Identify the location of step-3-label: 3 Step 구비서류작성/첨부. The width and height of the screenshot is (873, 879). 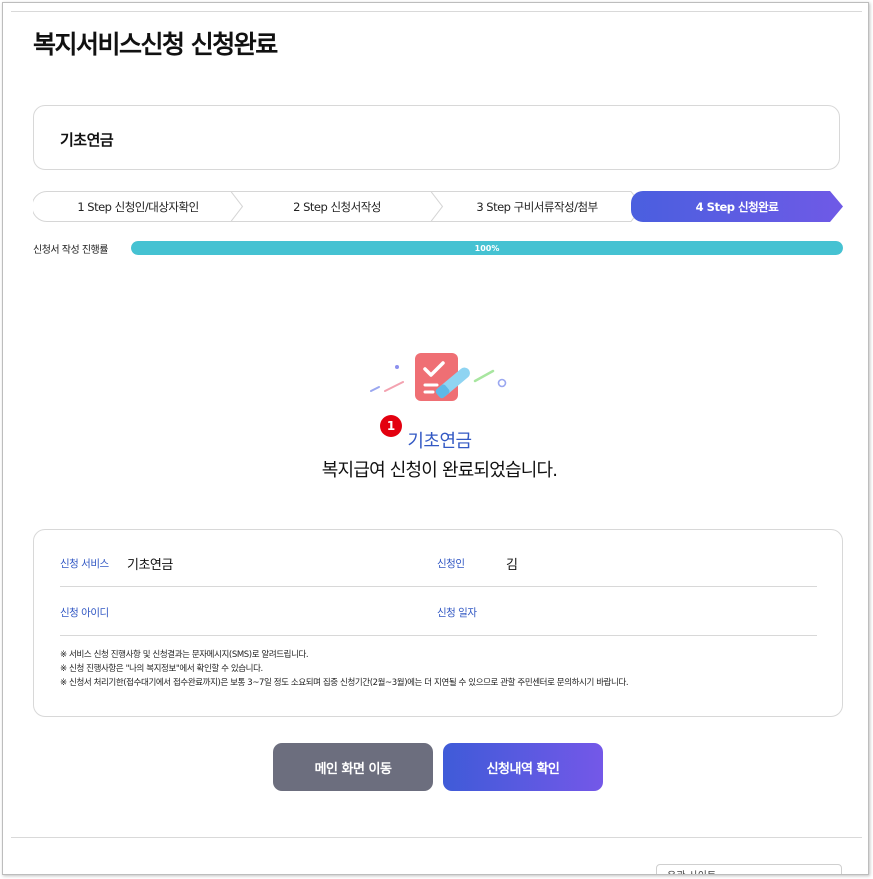
(537, 206).